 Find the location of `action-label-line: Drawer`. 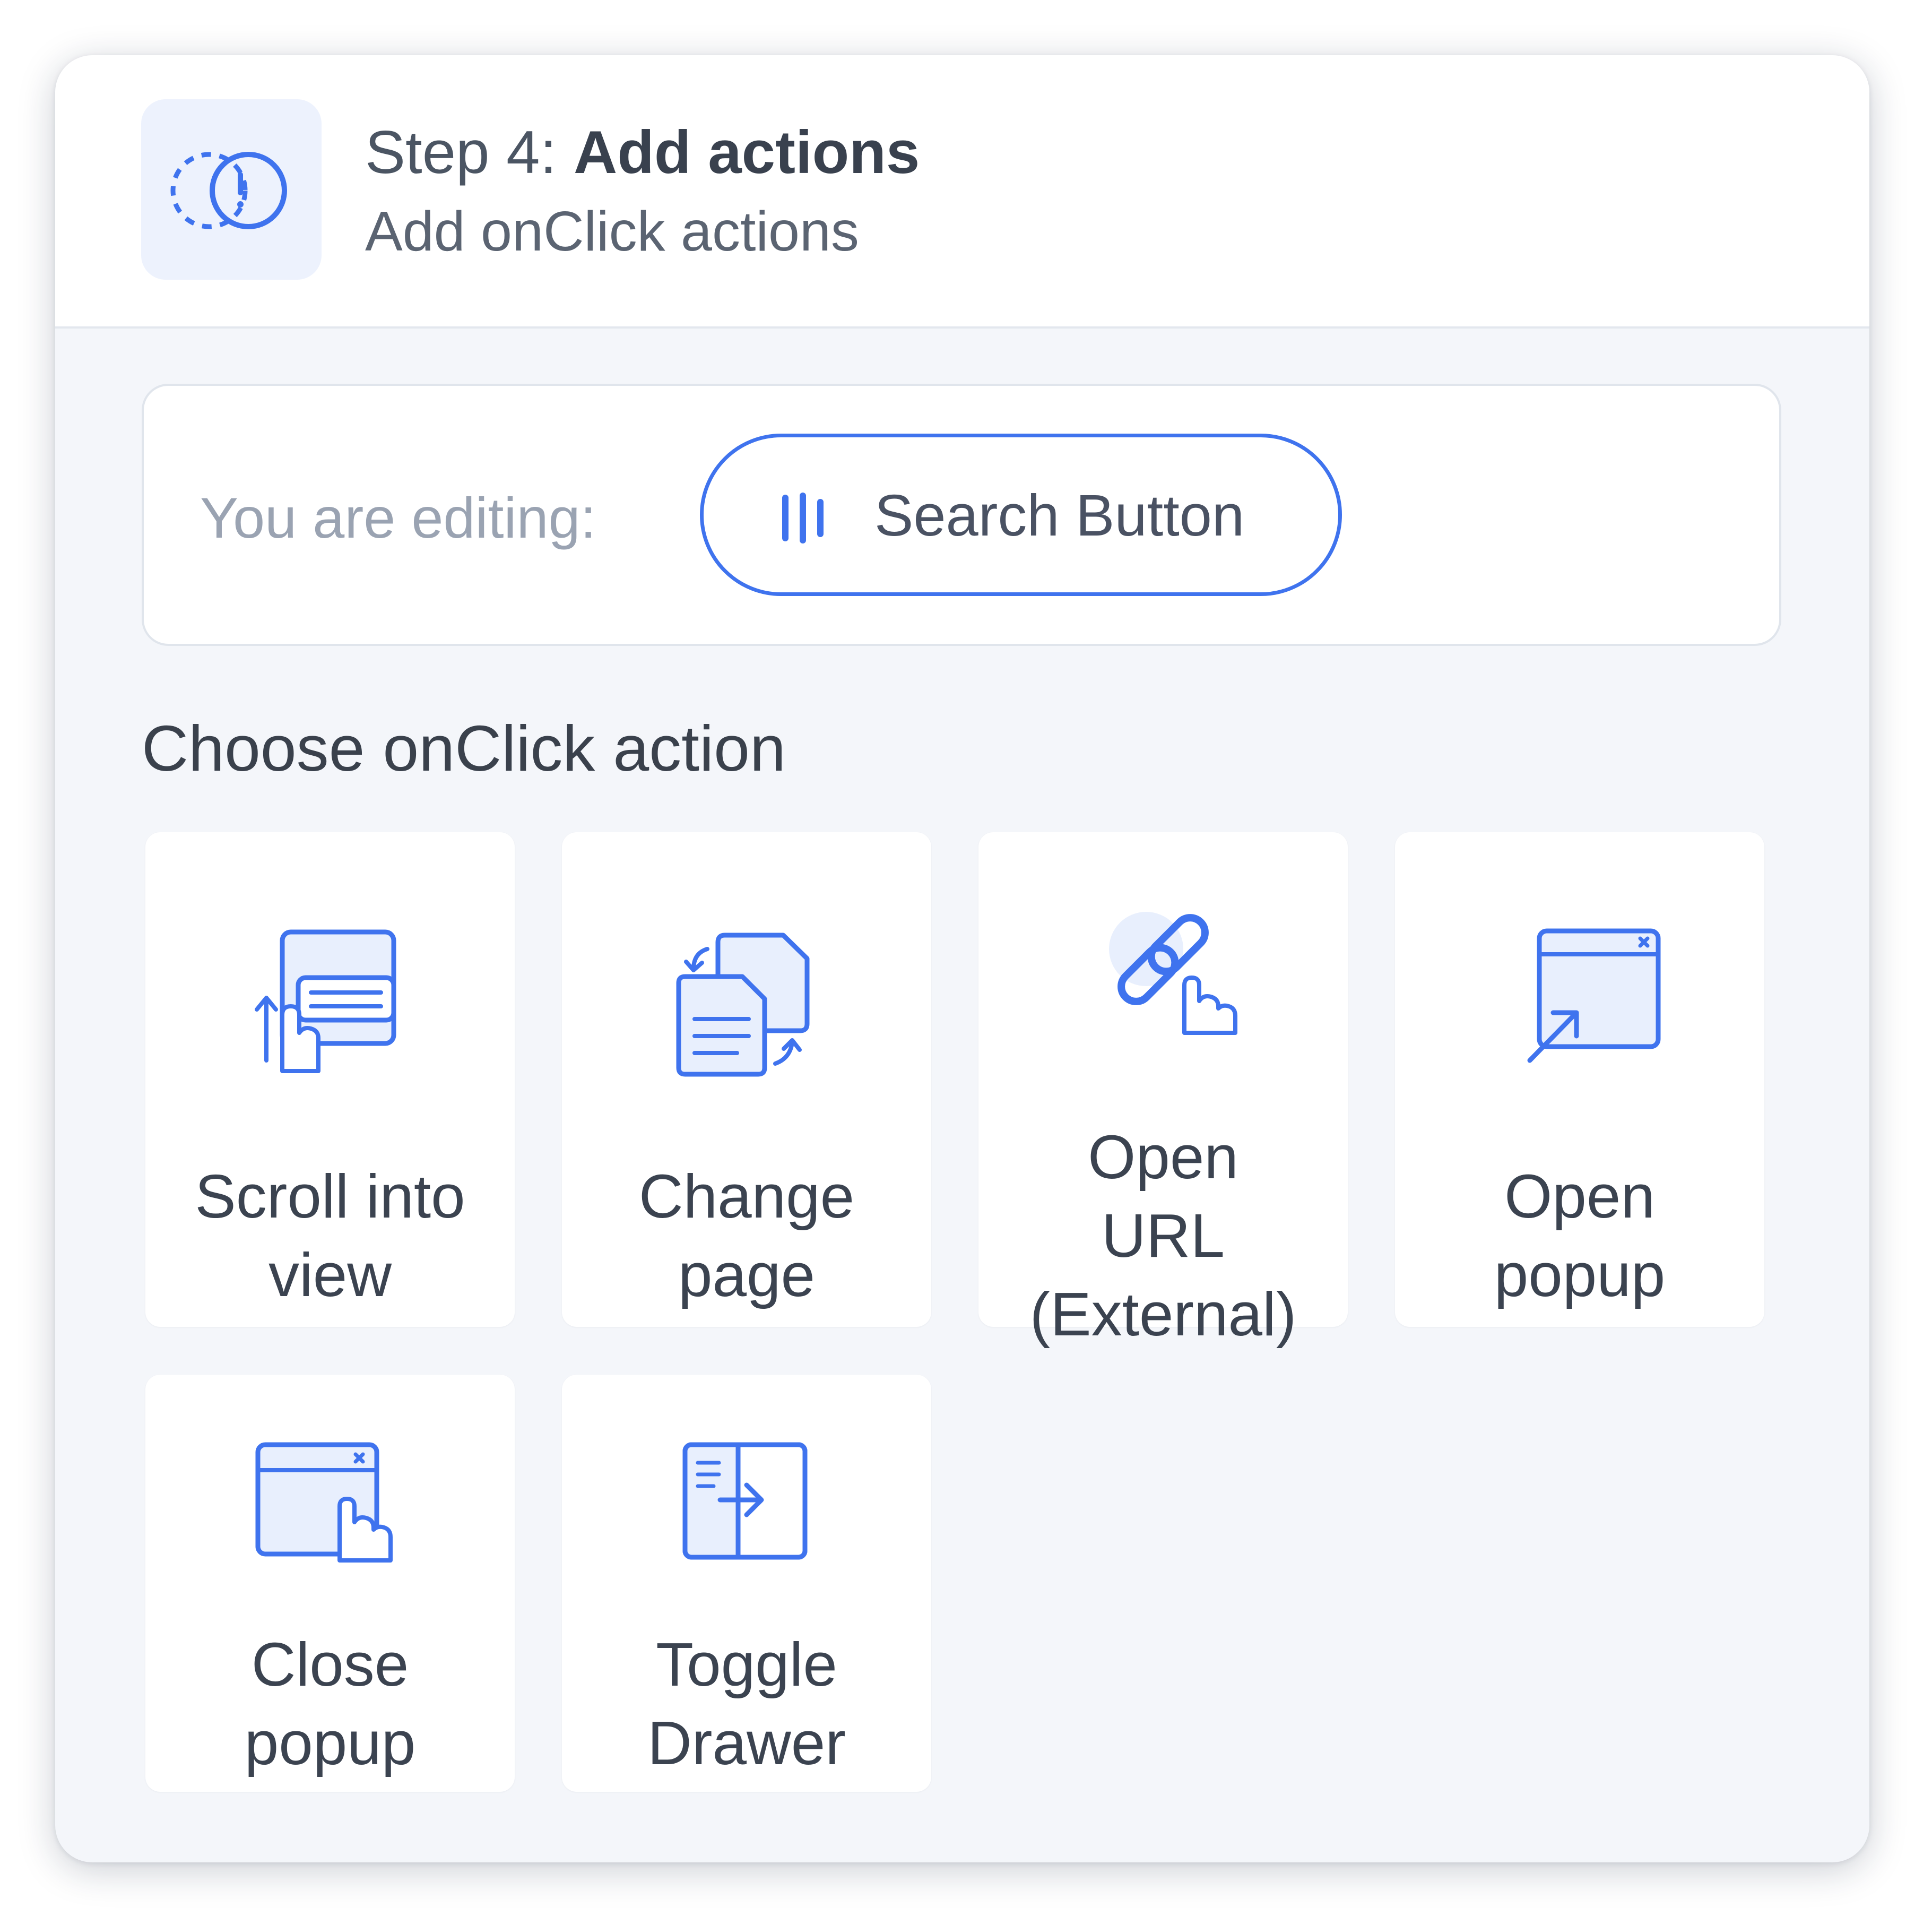

action-label-line: Drawer is located at coordinates (746, 1742).